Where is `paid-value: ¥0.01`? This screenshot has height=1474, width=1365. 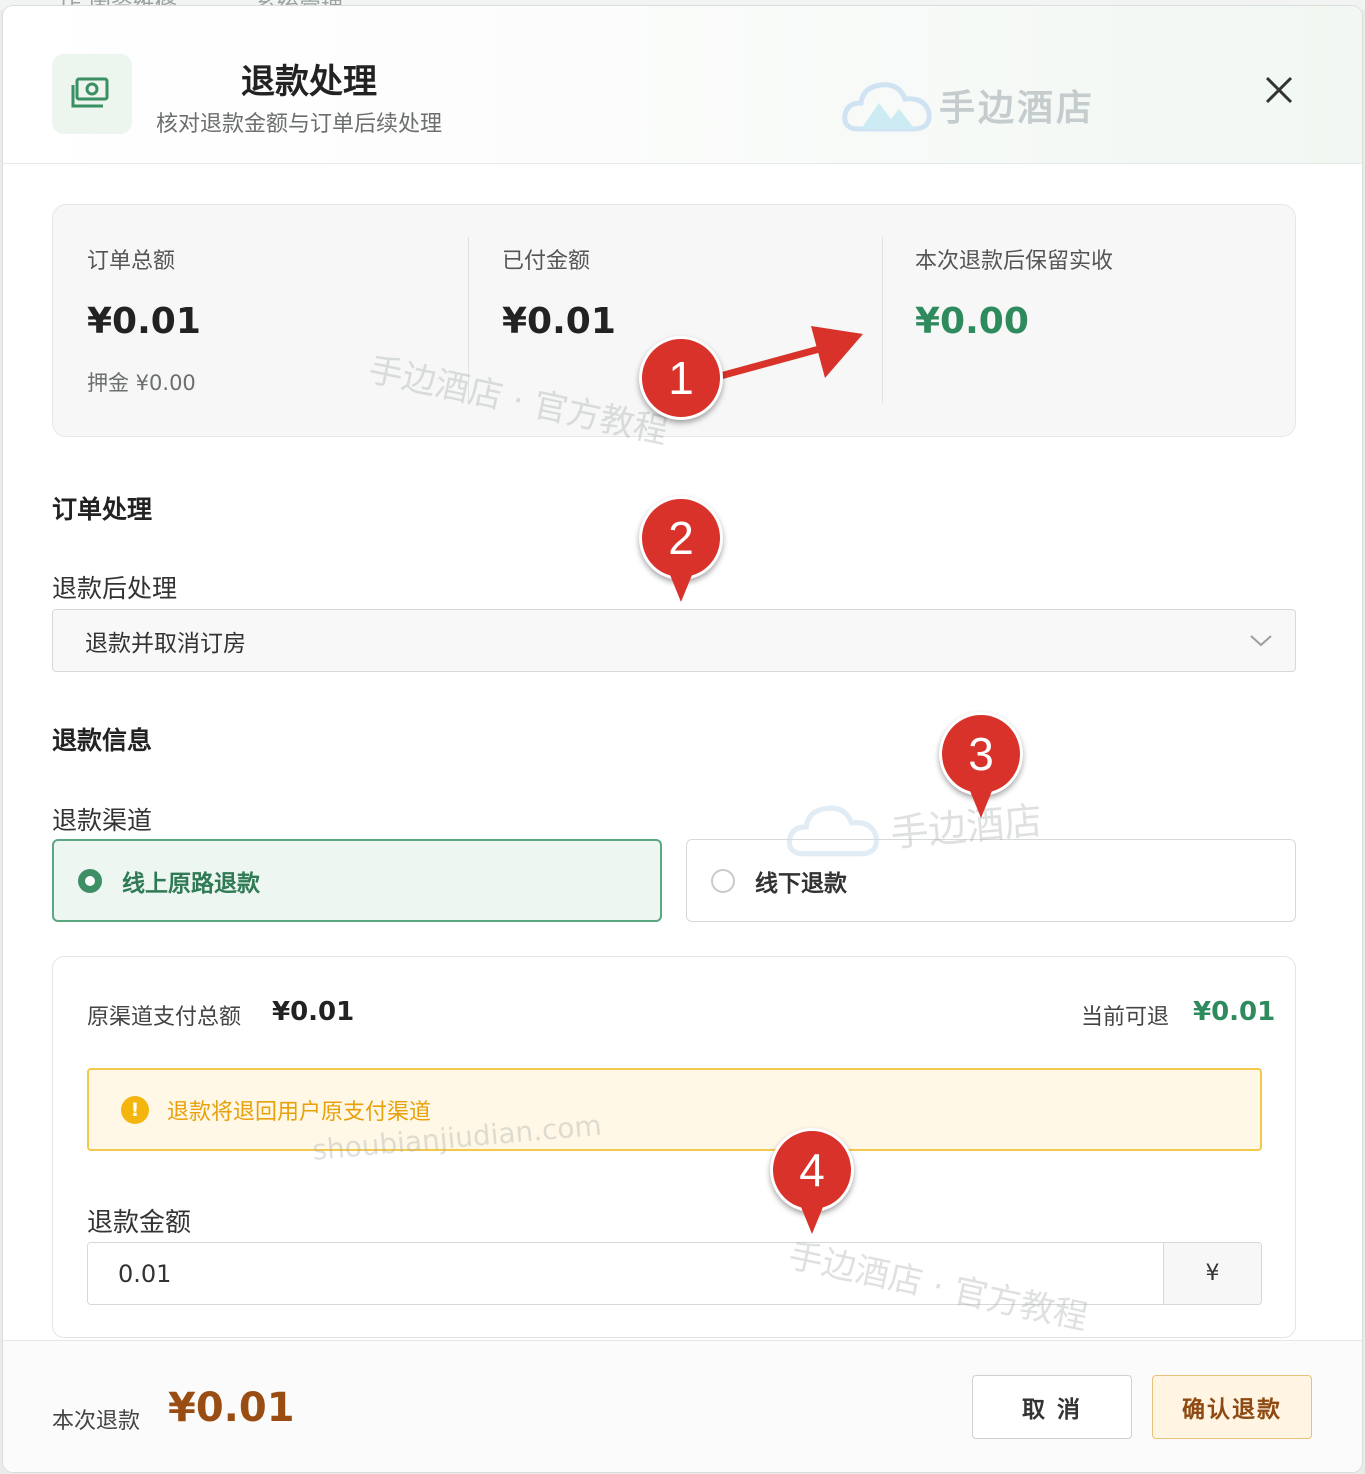
paid-value: ¥0.01 is located at coordinates (559, 321).